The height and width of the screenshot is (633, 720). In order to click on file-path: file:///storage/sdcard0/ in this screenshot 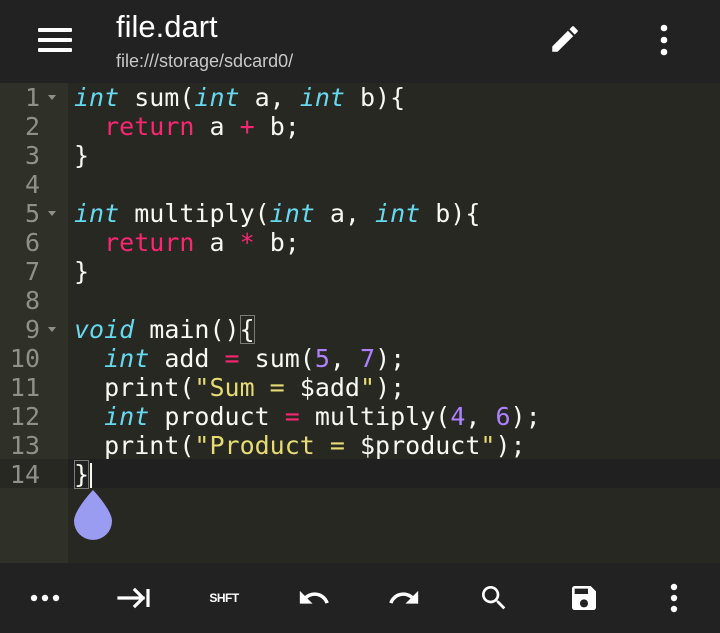, I will do `click(205, 61)`.